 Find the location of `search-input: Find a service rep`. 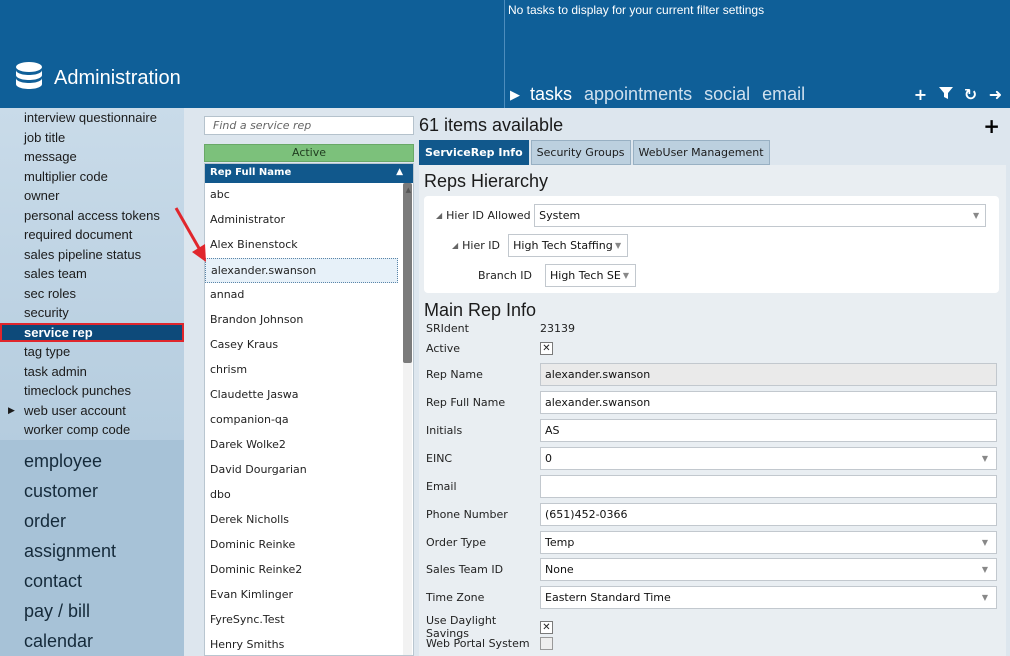

search-input: Find a service rep is located at coordinates (309, 125).